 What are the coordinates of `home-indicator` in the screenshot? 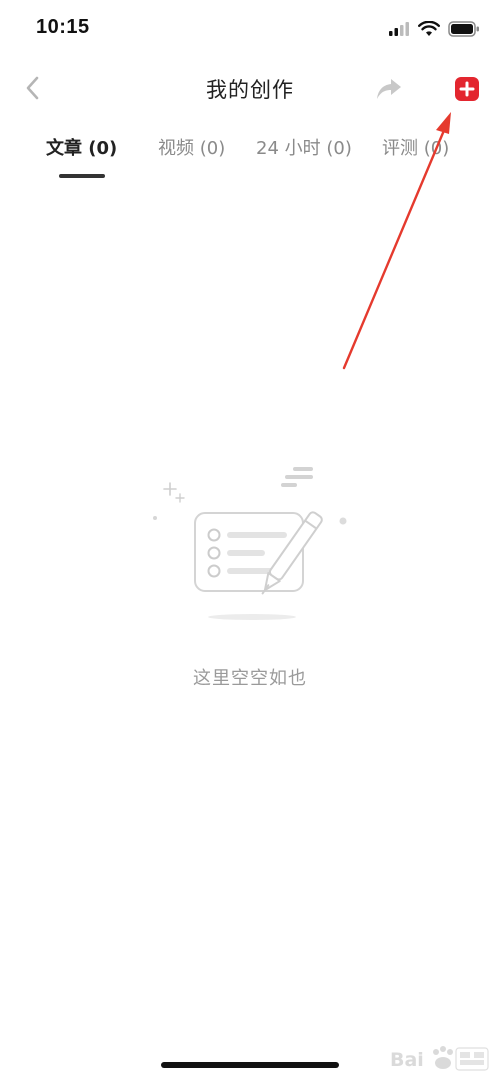 It's located at (250, 1065).